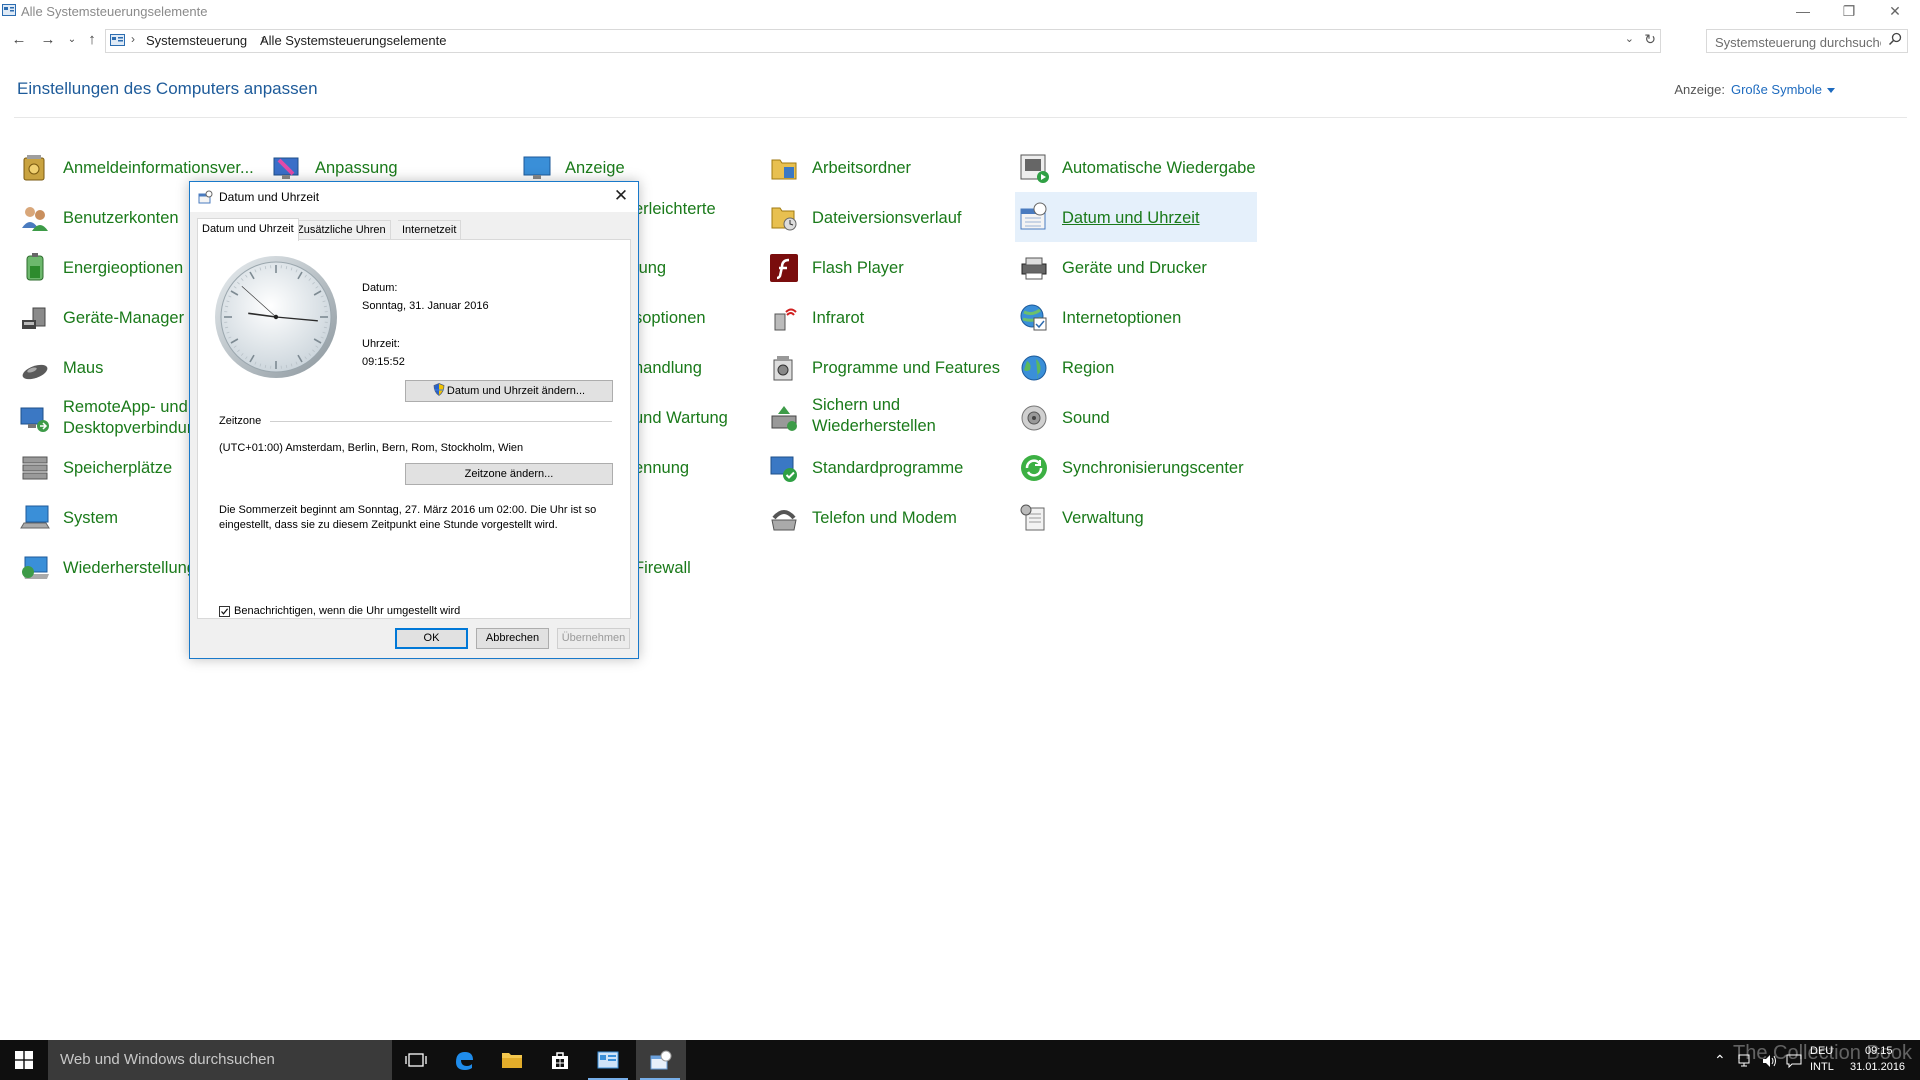 This screenshot has width=1920, height=1080. What do you see at coordinates (383, 362) in the screenshot?
I see `time-value: 09:15:52` at bounding box center [383, 362].